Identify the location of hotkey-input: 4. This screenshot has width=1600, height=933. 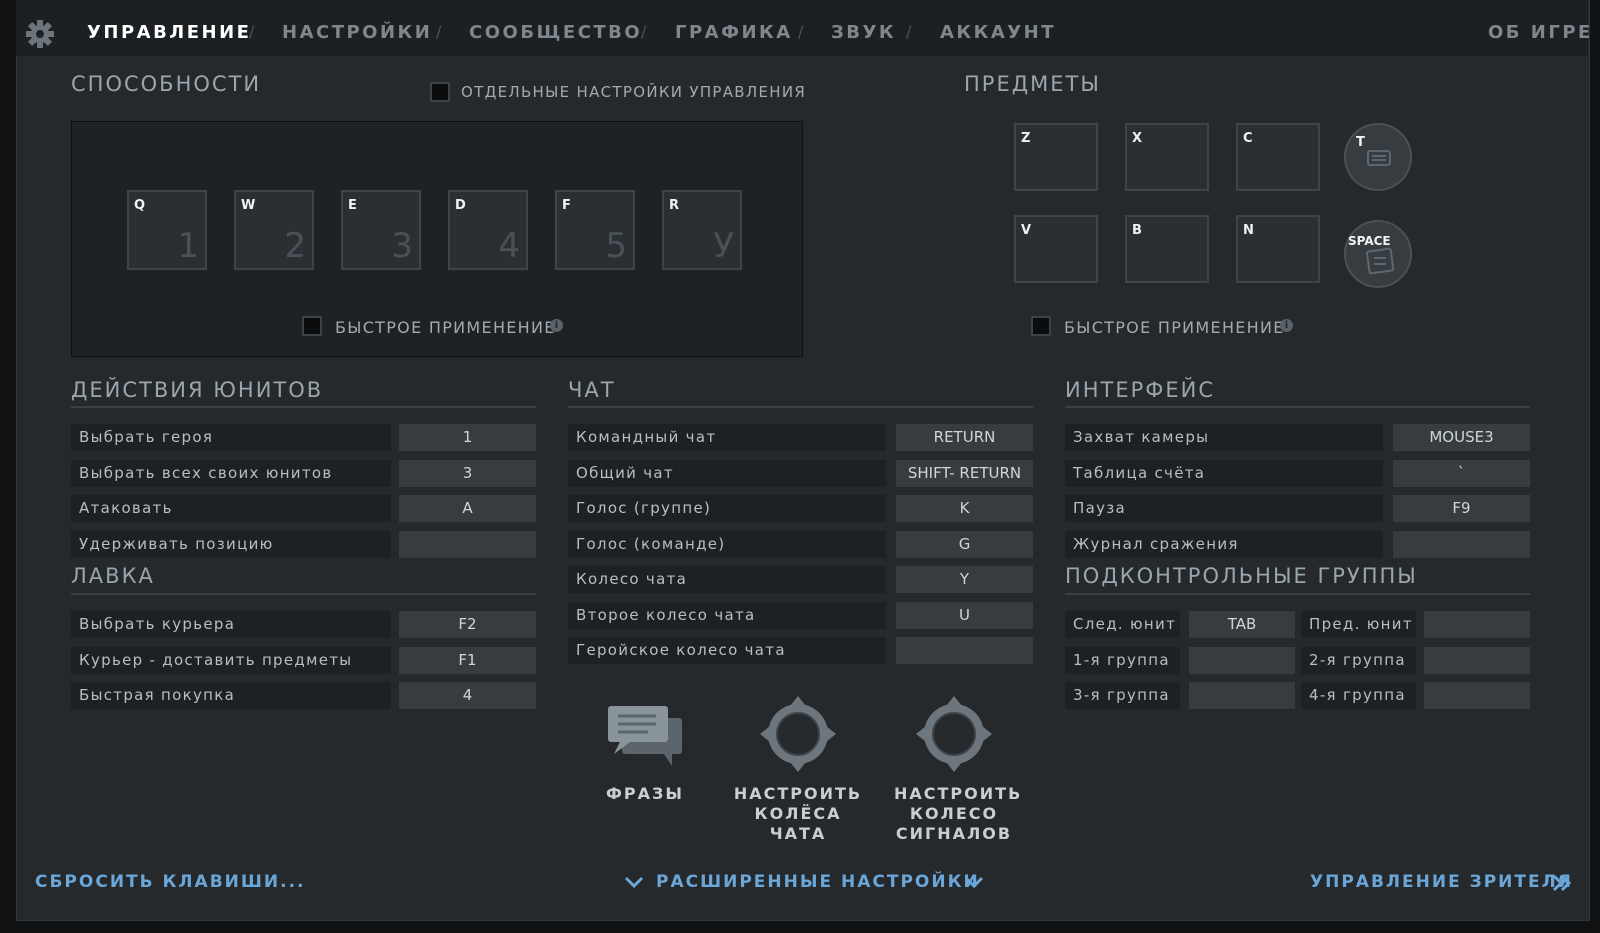
(467, 695).